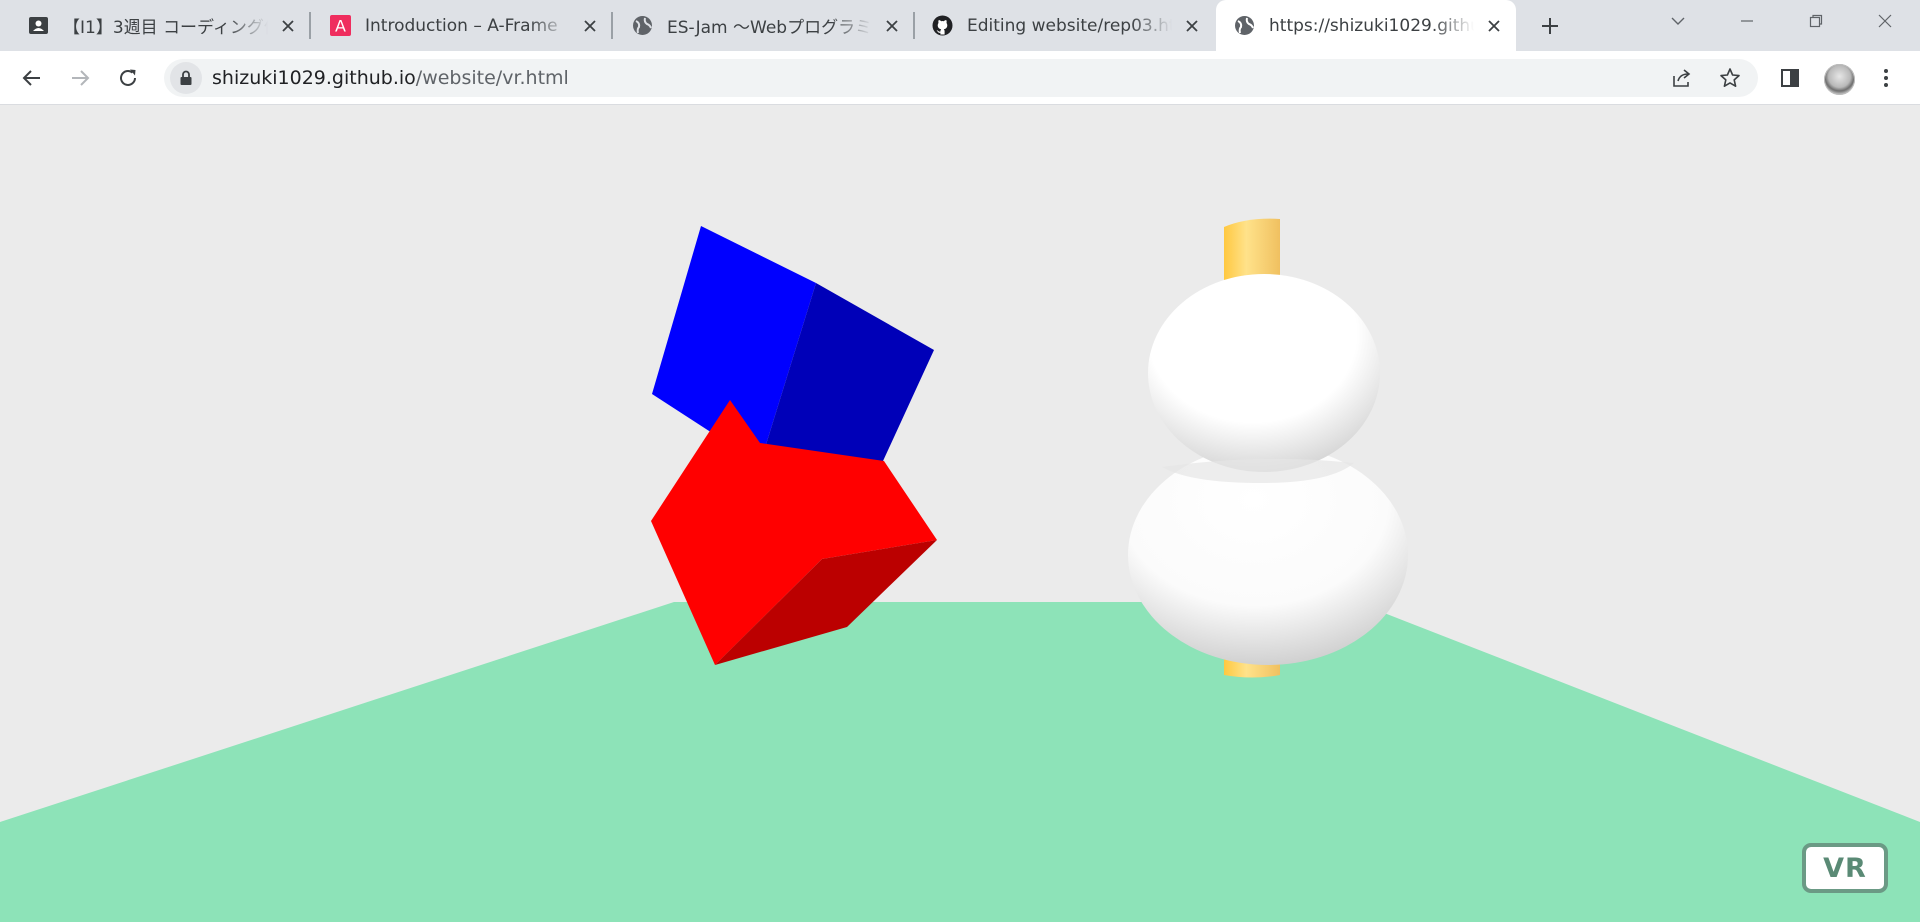 The image size is (1920, 922). Describe the element at coordinates (1268, 469) in the screenshot. I see `snowman` at that location.